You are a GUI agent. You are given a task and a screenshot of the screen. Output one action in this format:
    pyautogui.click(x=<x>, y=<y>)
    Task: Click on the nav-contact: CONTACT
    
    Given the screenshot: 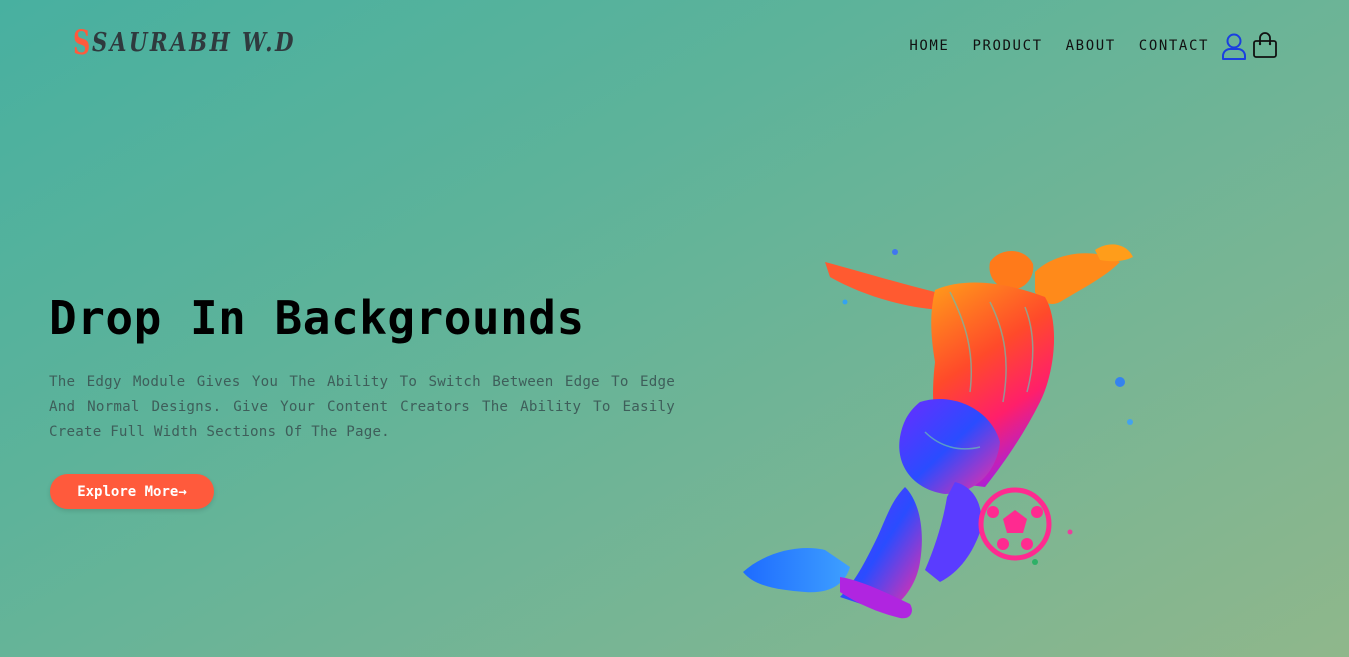 What is the action you would take?
    pyautogui.click(x=1174, y=46)
    